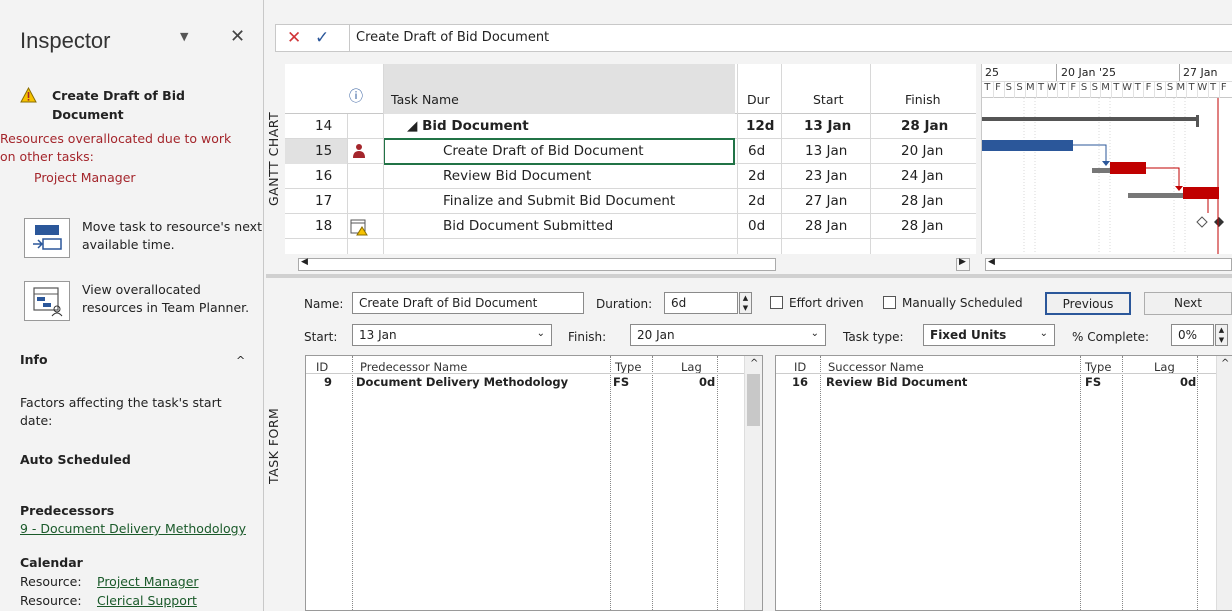  I want to click on finish-label: Finish:, so click(587, 337).